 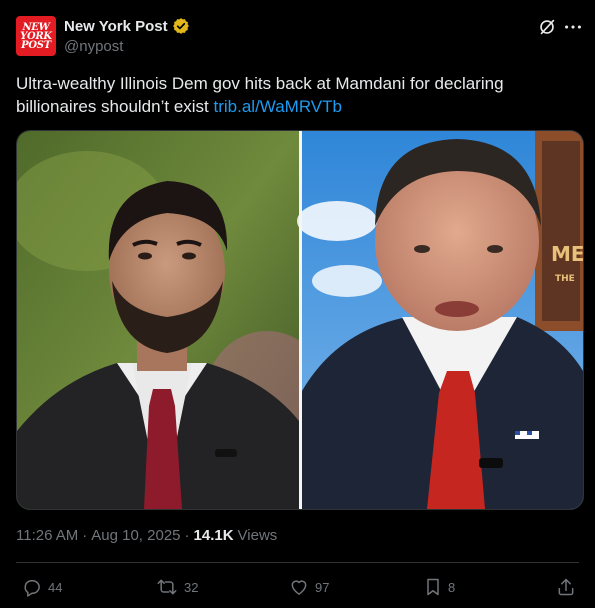 I want to click on bookmark-count: 8, so click(x=452, y=587).